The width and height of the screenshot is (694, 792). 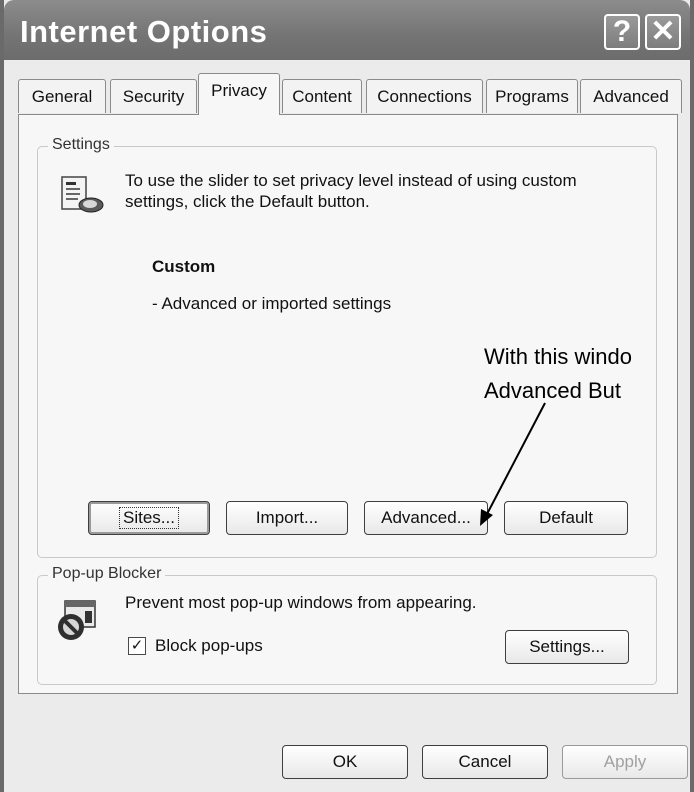 I want to click on tab-content: Content, so click(x=322, y=96).